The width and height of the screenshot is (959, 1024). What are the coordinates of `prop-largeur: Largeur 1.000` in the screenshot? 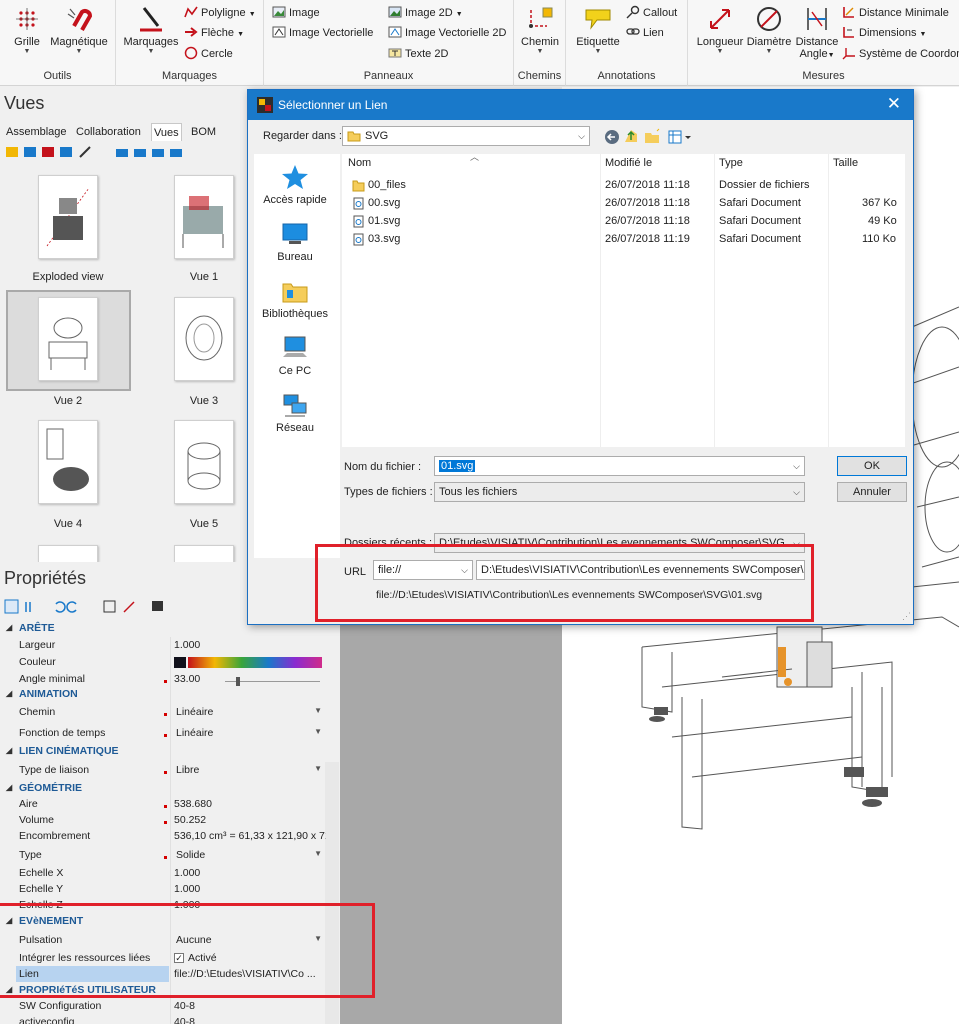 It's located at (162, 645).